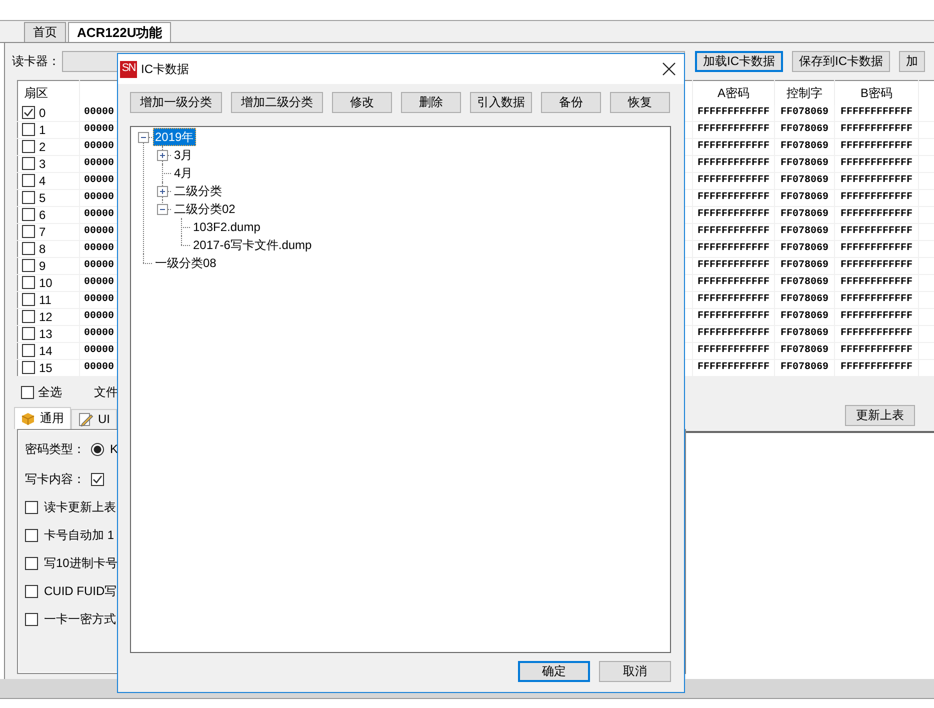 This screenshot has width=934, height=708. What do you see at coordinates (362, 102) in the screenshot?
I see `button: 修改` at bounding box center [362, 102].